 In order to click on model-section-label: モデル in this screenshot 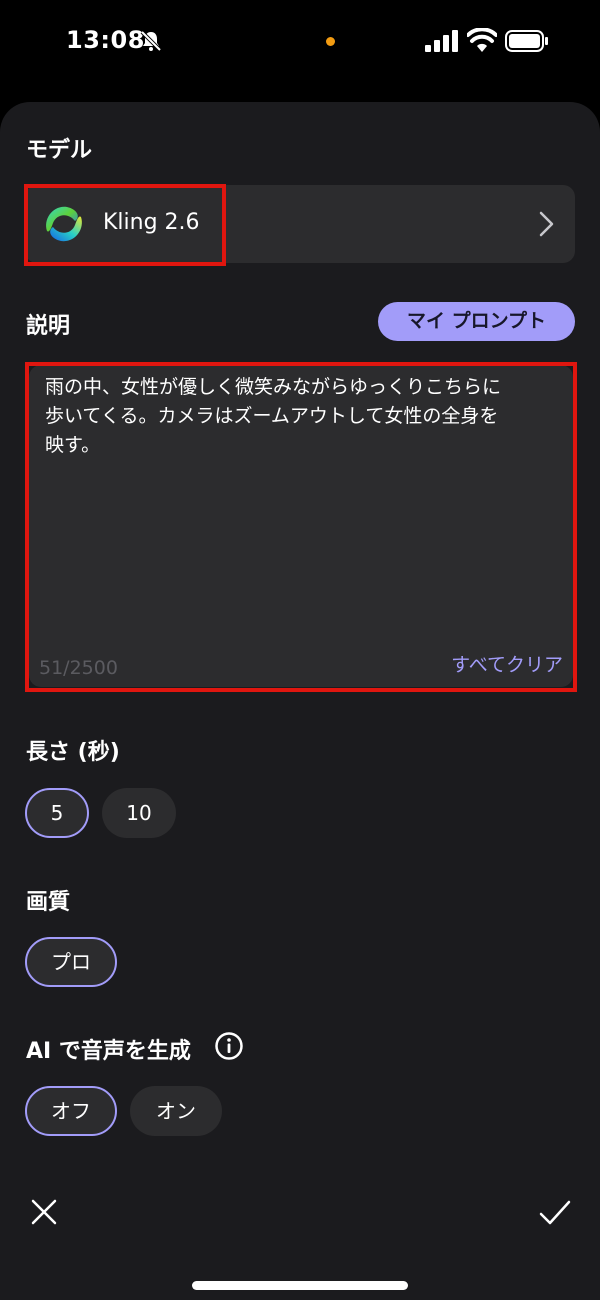, I will do `click(59, 150)`.